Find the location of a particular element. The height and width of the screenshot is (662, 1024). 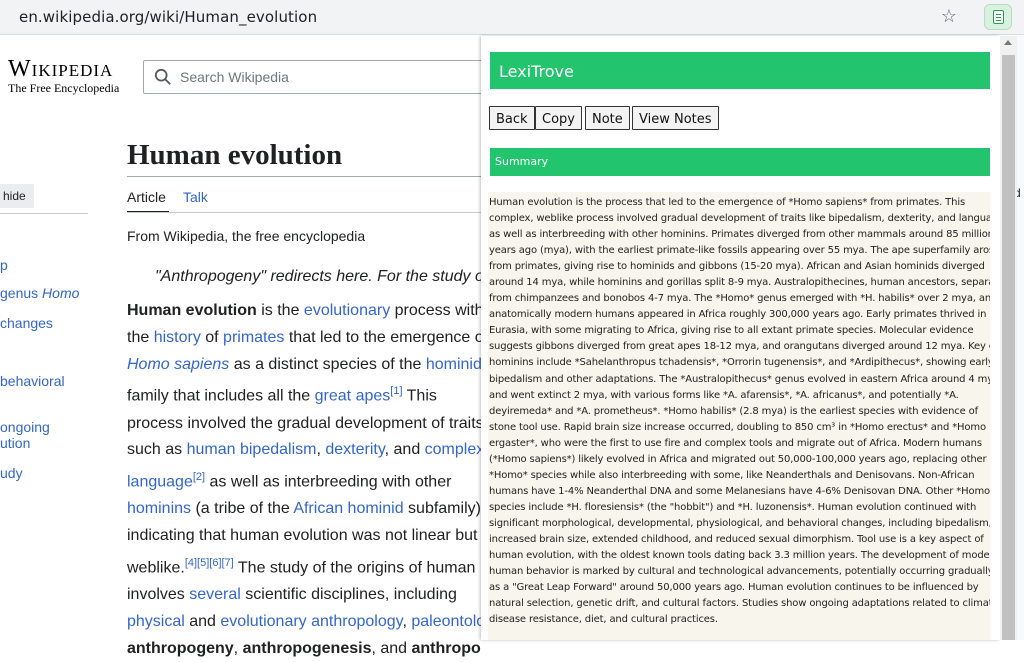

search-input: Search Wikipedia is located at coordinates (315, 77).